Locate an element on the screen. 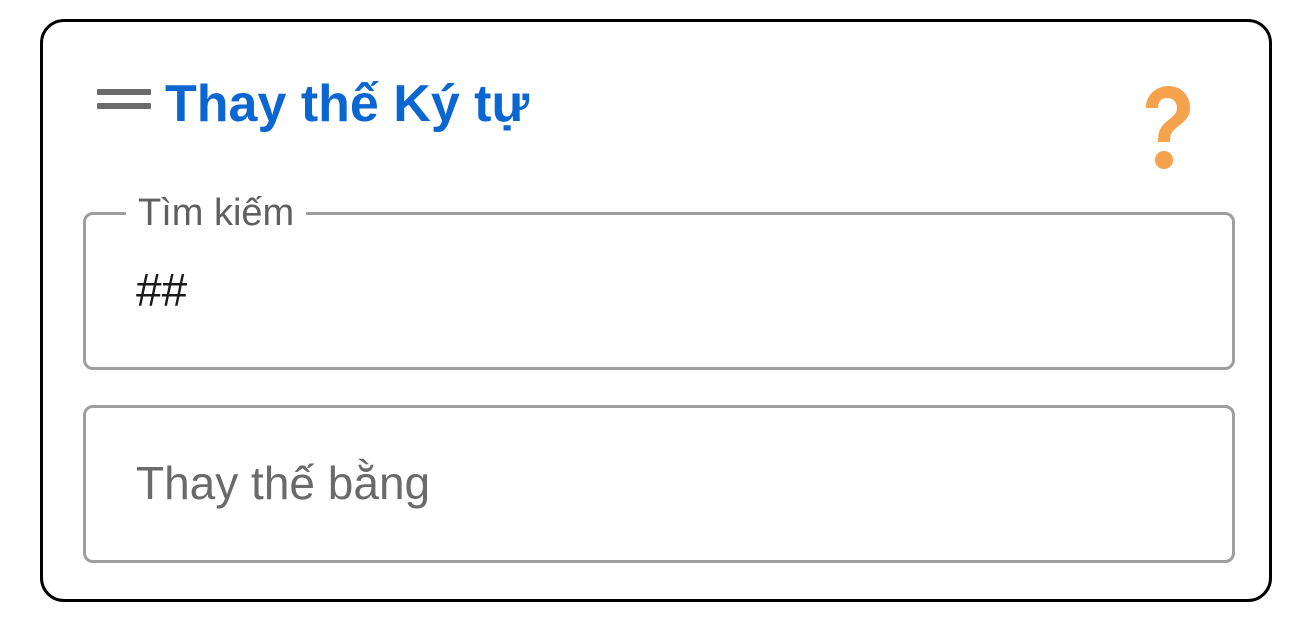  replace-input is located at coordinates (656, 483).